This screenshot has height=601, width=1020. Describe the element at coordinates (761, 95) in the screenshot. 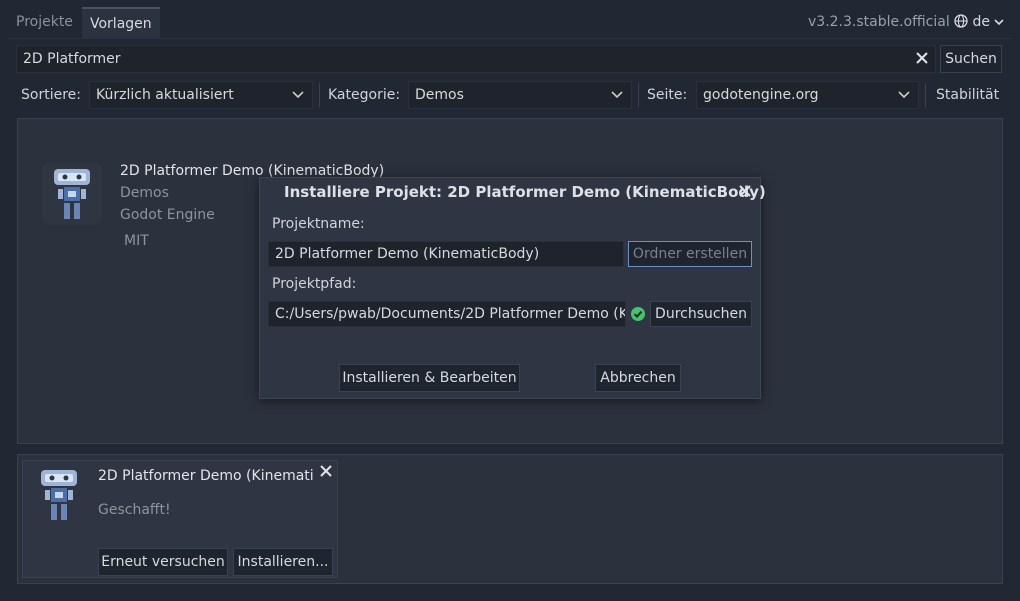

I see `site-select-value: godotengine.org` at that location.